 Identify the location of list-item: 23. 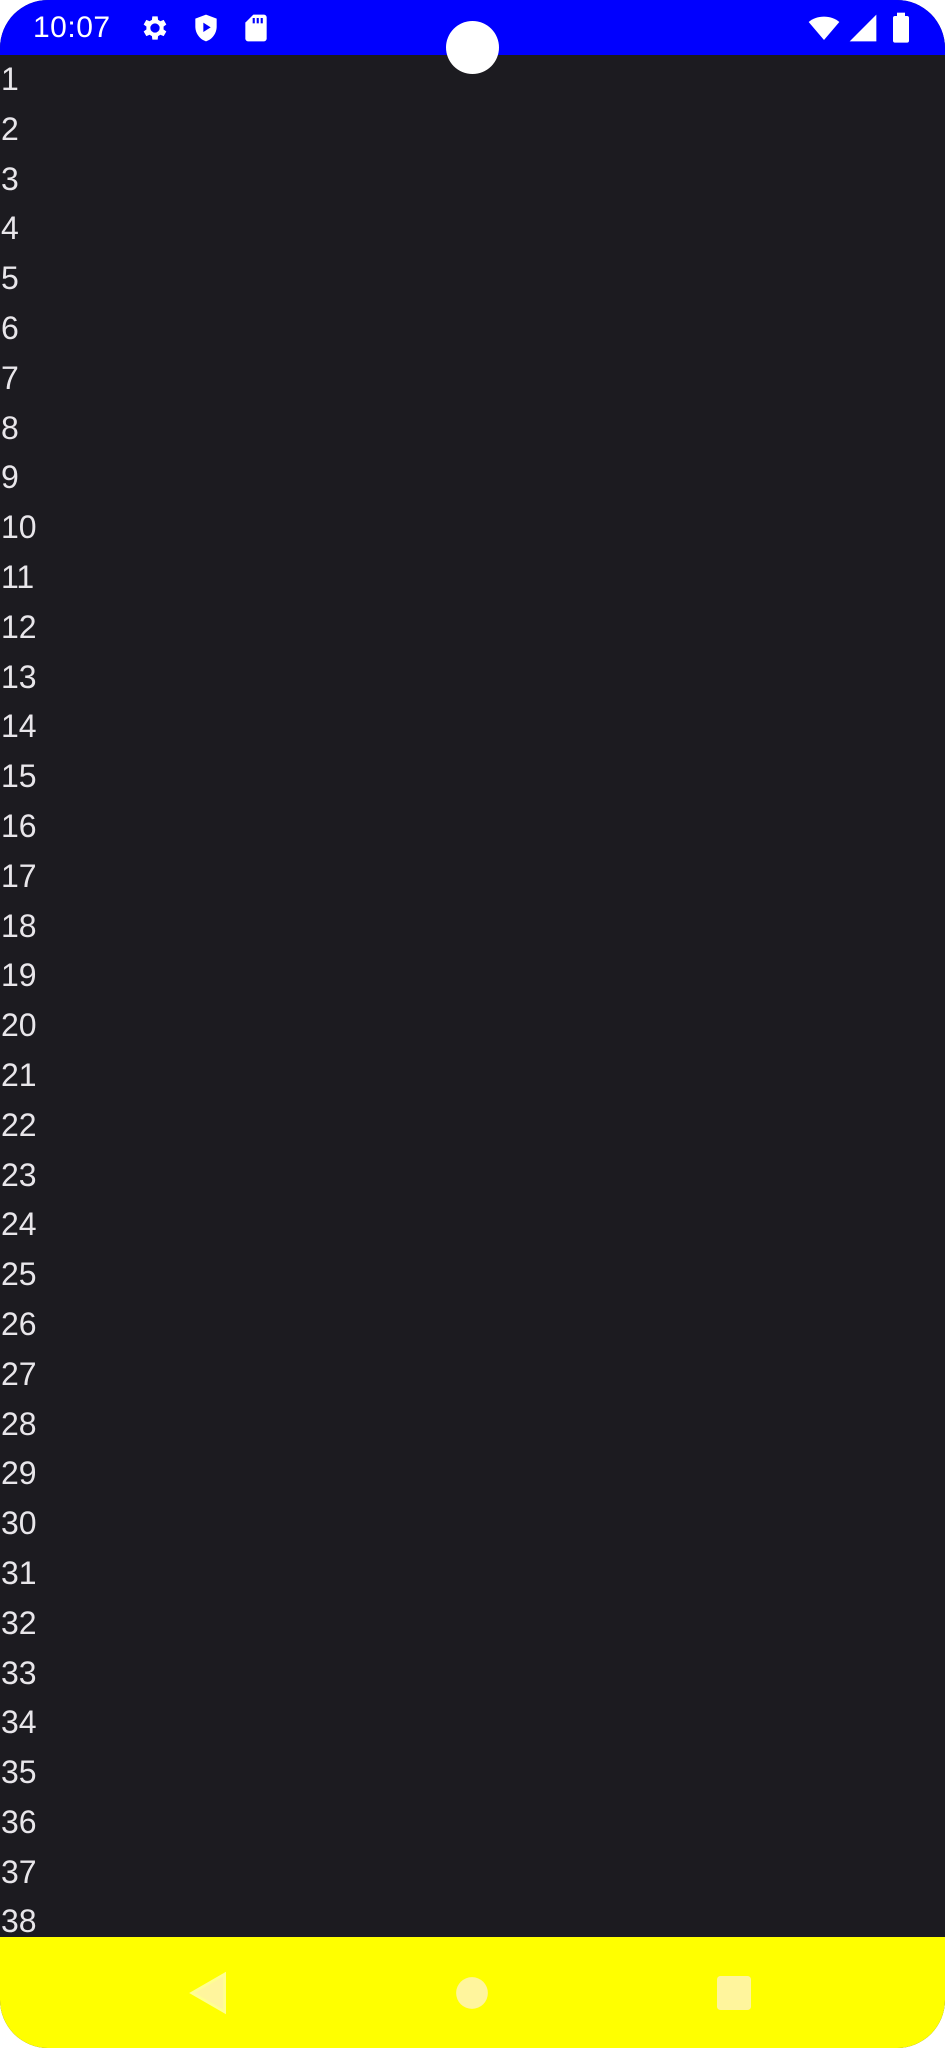
(472, 1176).